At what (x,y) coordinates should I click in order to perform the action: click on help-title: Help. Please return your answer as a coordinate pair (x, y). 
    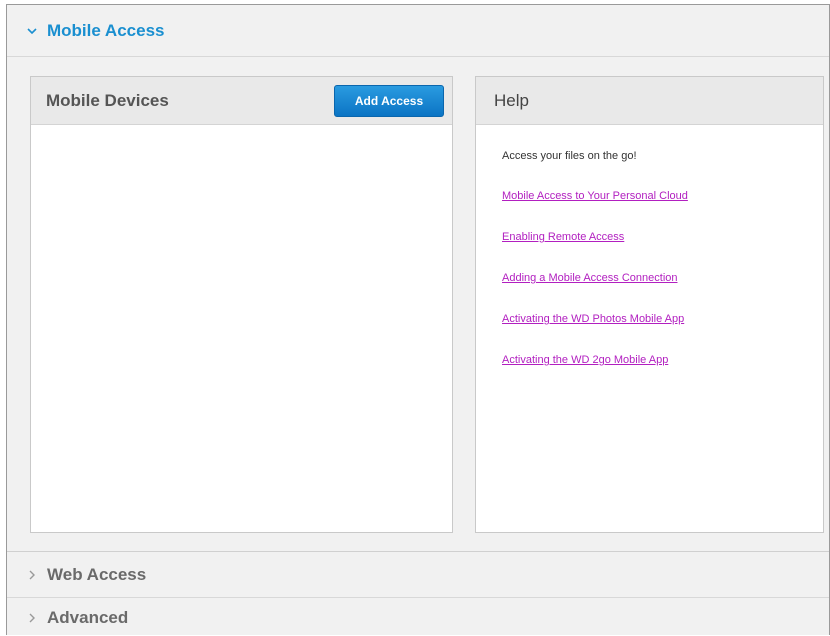
    Looking at the image, I should click on (511, 100).